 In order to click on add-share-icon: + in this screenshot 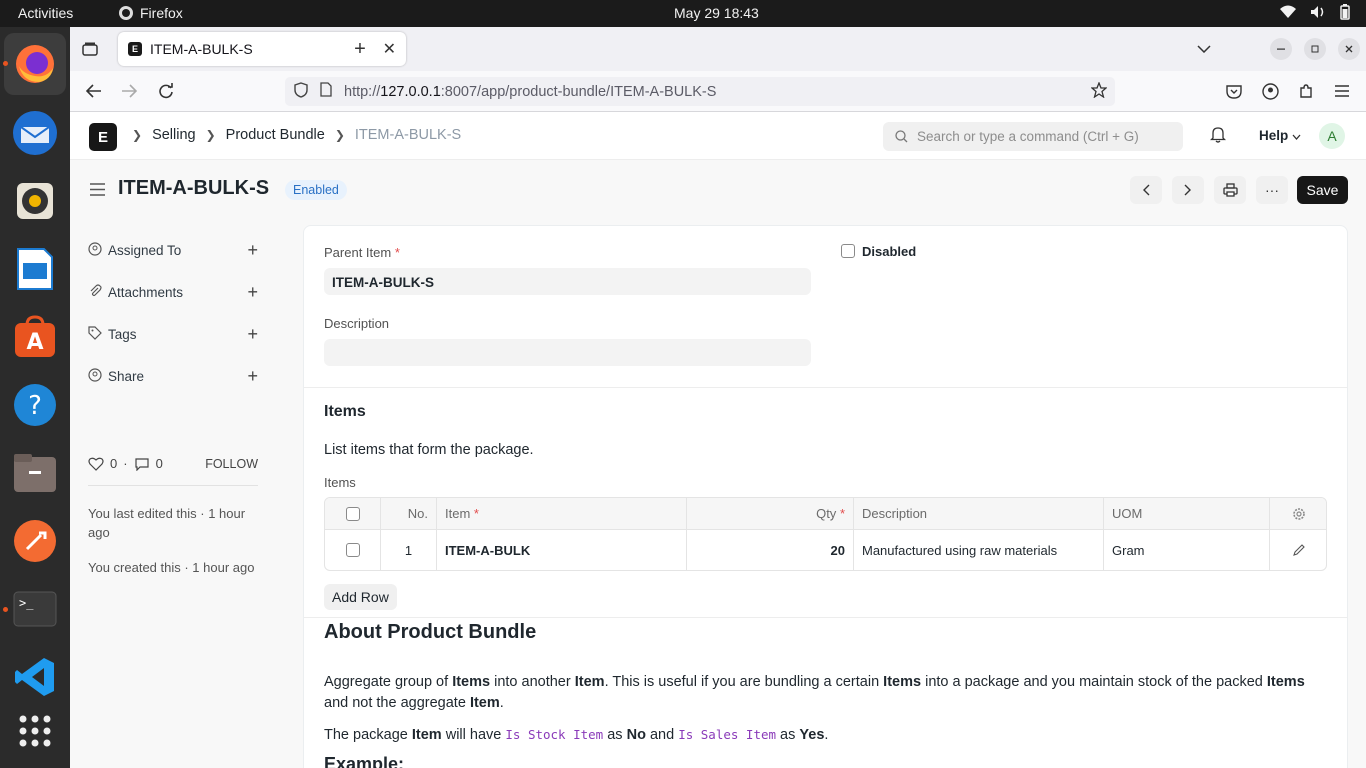, I will do `click(252, 376)`.